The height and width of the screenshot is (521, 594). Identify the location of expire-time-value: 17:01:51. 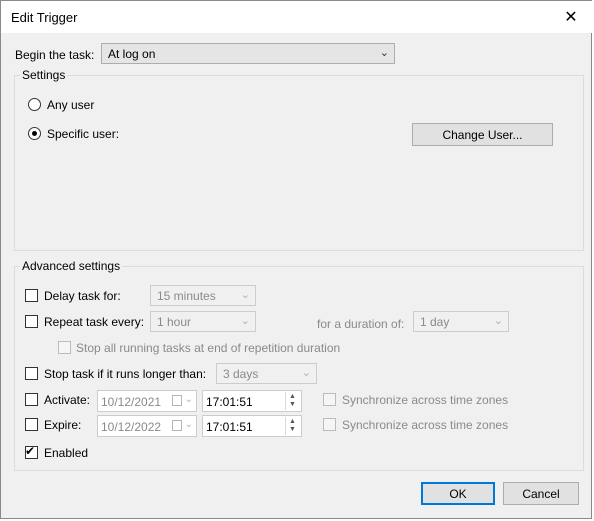
(229, 427).